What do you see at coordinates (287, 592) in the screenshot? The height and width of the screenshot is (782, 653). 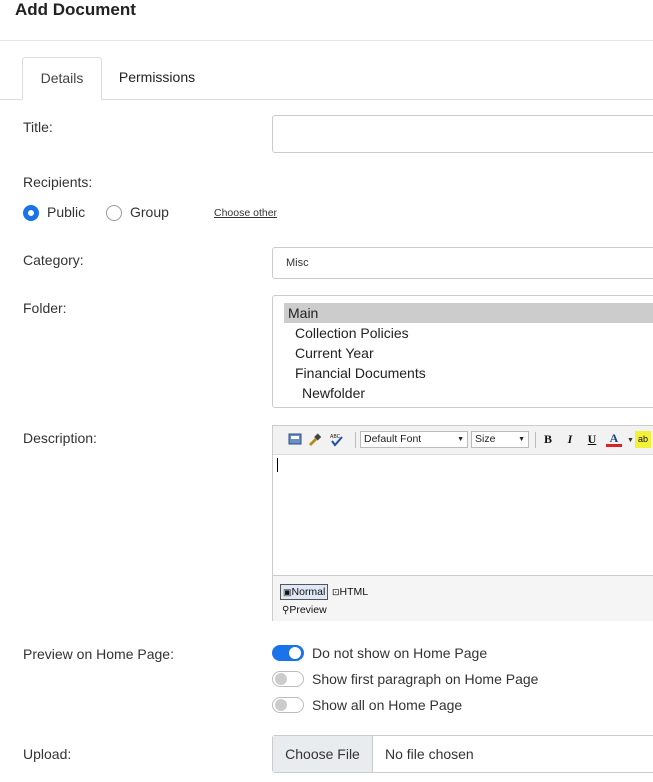 I see `normal-mode-icon: ▣` at bounding box center [287, 592].